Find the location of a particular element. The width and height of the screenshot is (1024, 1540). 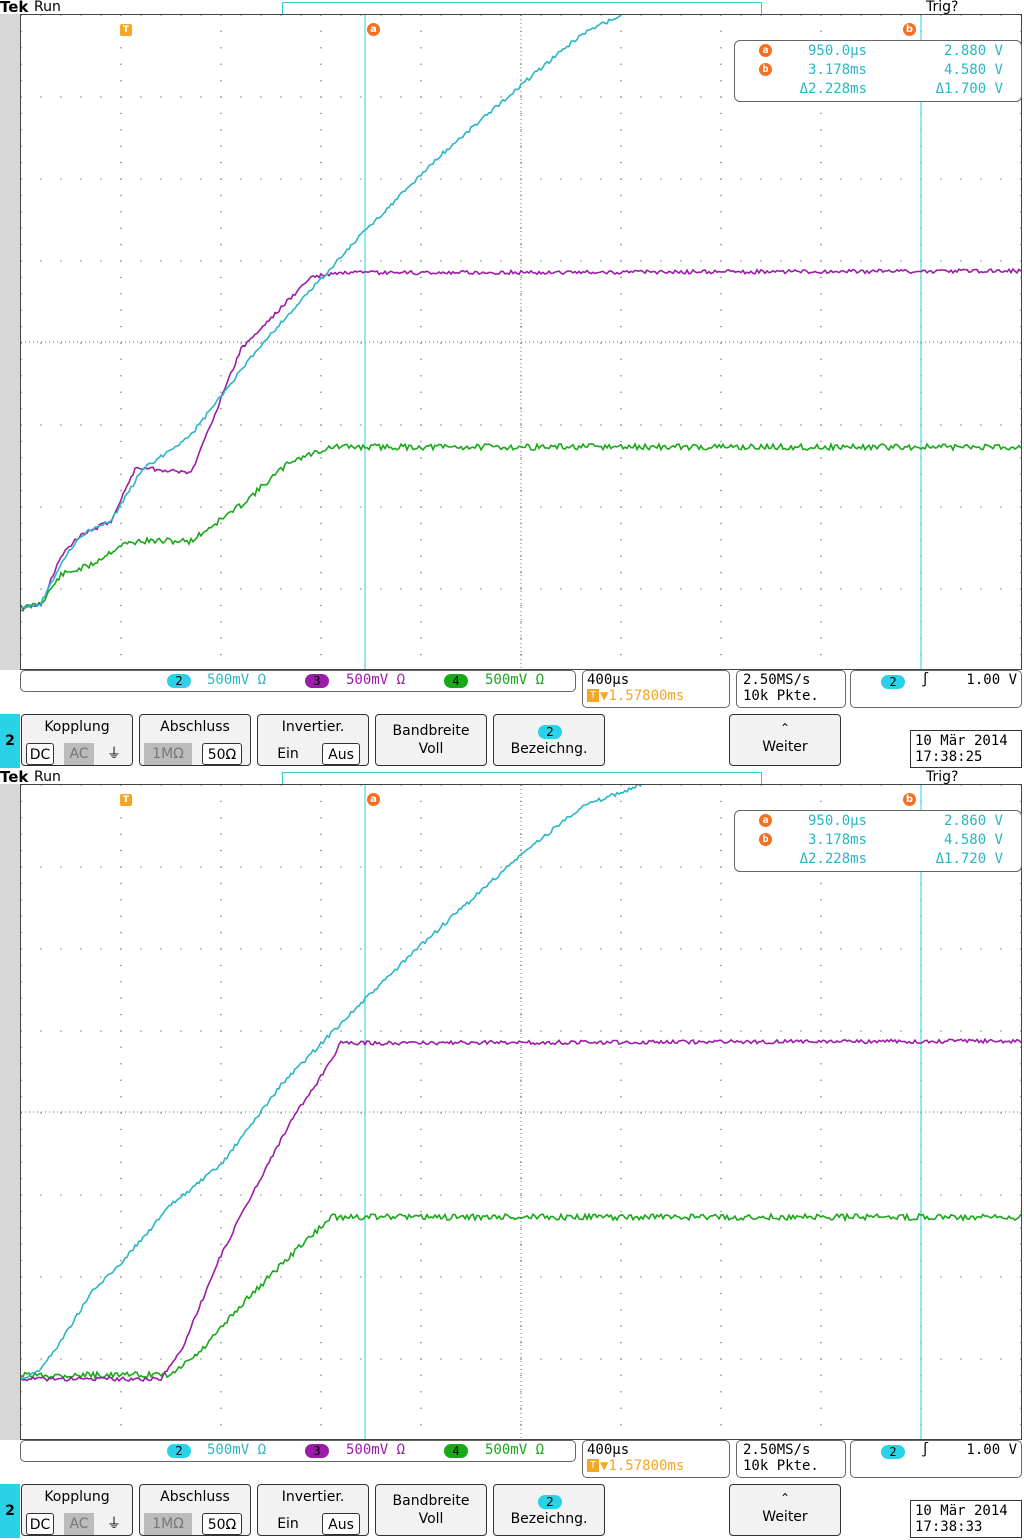

bezeichnung-title: Bezeichng. is located at coordinates (549, 749).